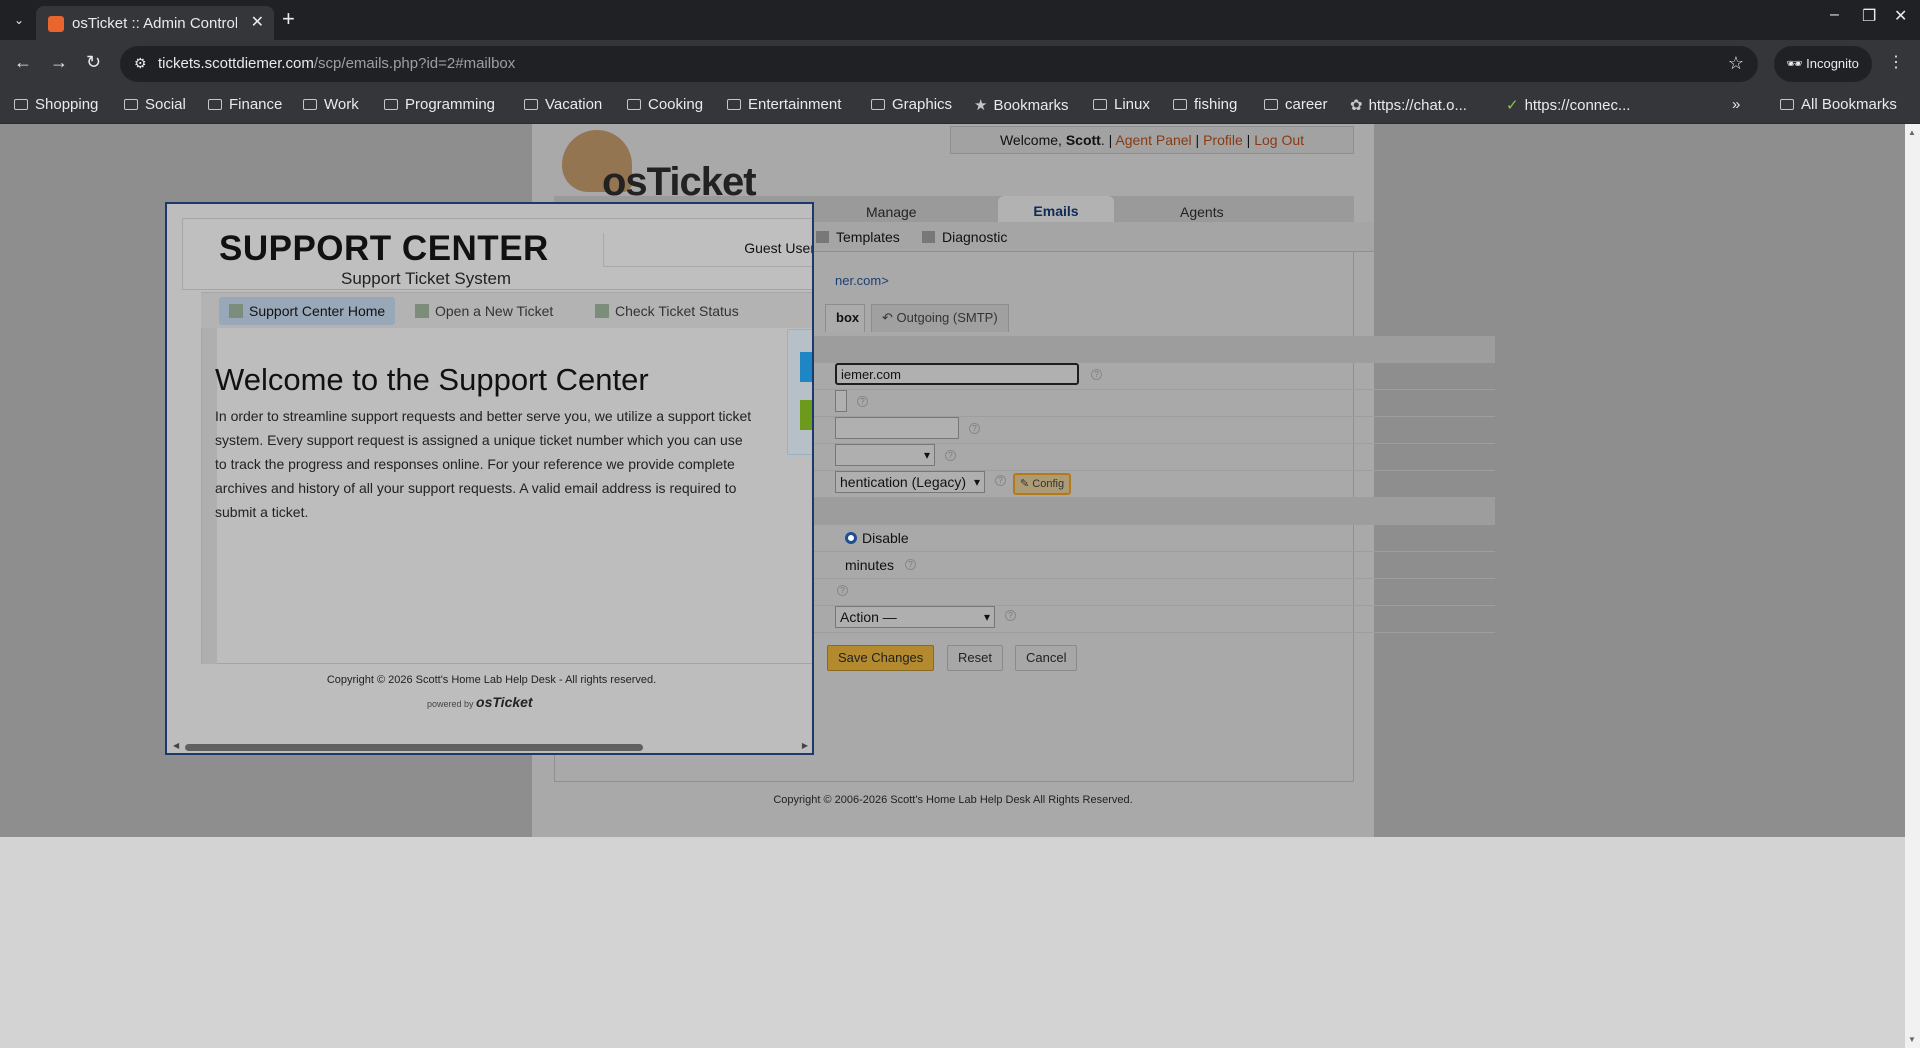  What do you see at coordinates (155, 104) in the screenshot?
I see `bookmark-social: Social` at bounding box center [155, 104].